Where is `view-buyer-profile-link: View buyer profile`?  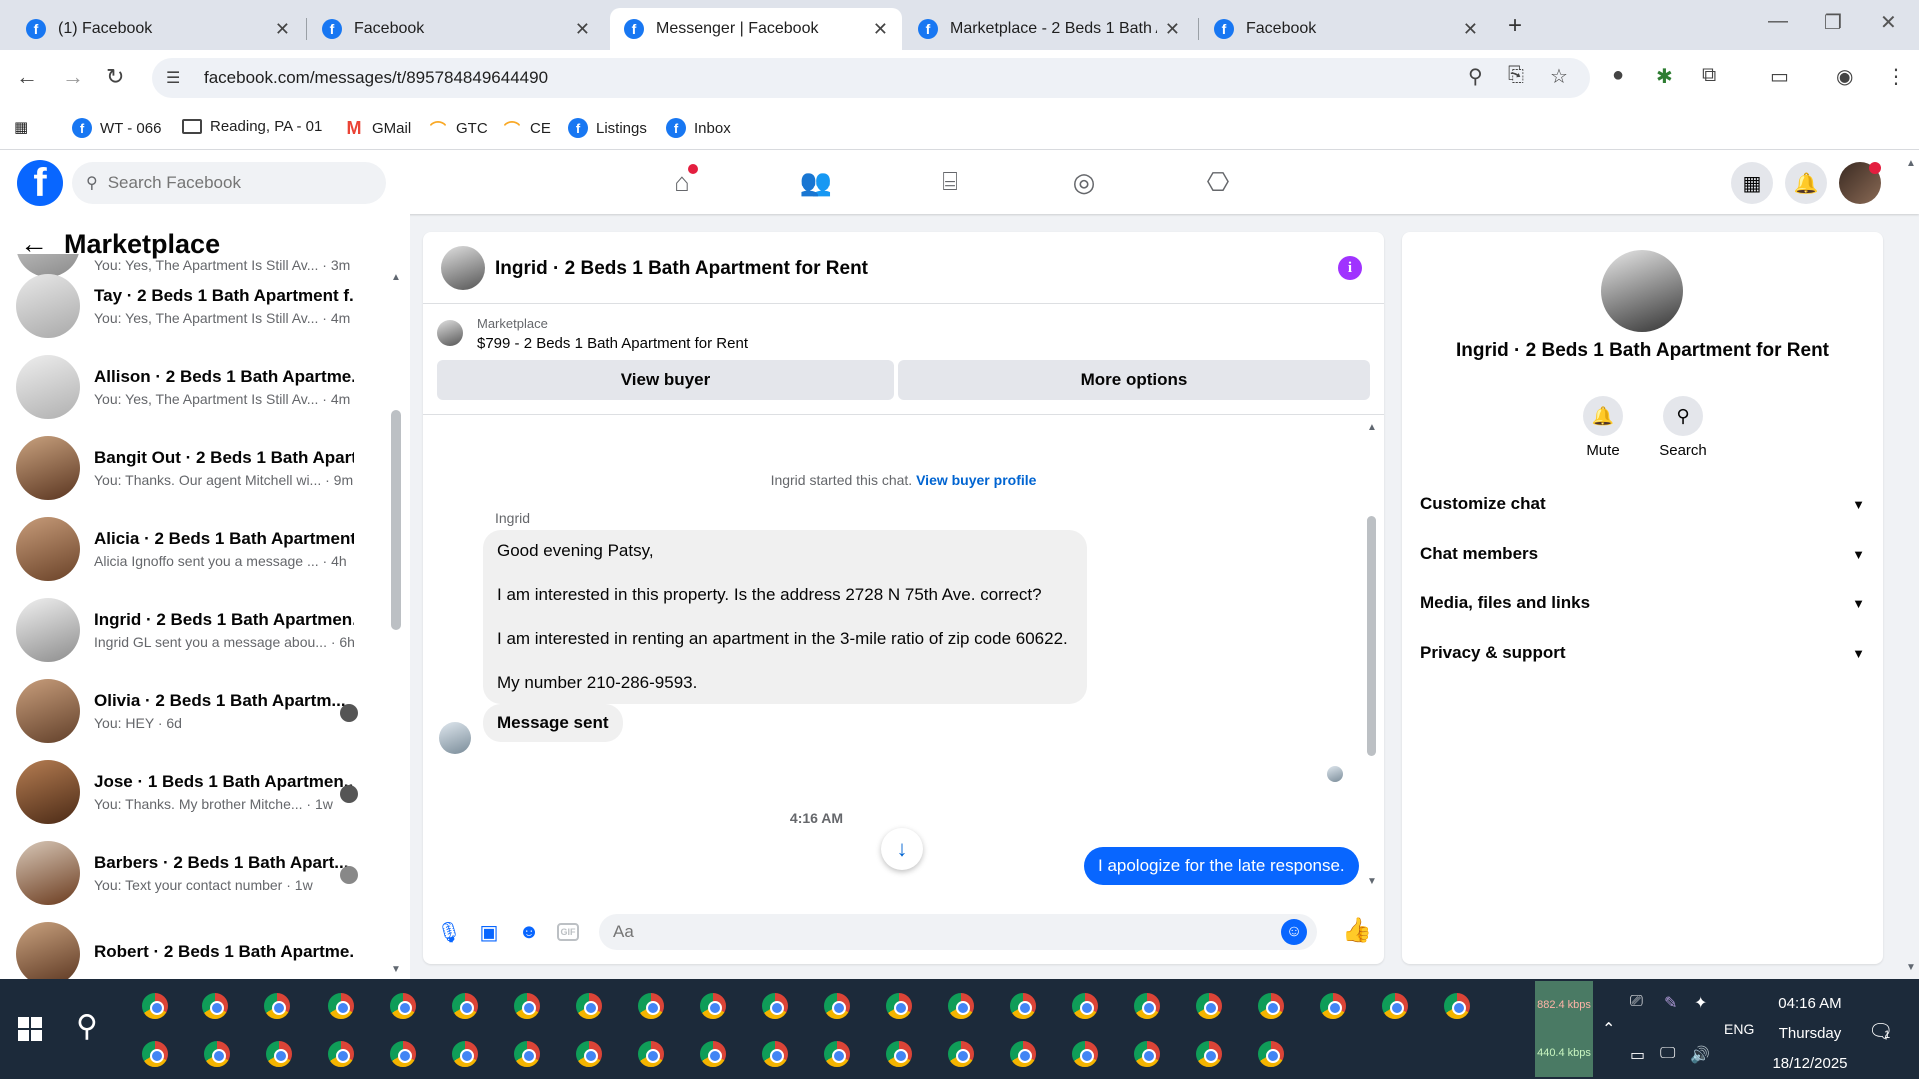 view-buyer-profile-link: View buyer profile is located at coordinates (976, 480).